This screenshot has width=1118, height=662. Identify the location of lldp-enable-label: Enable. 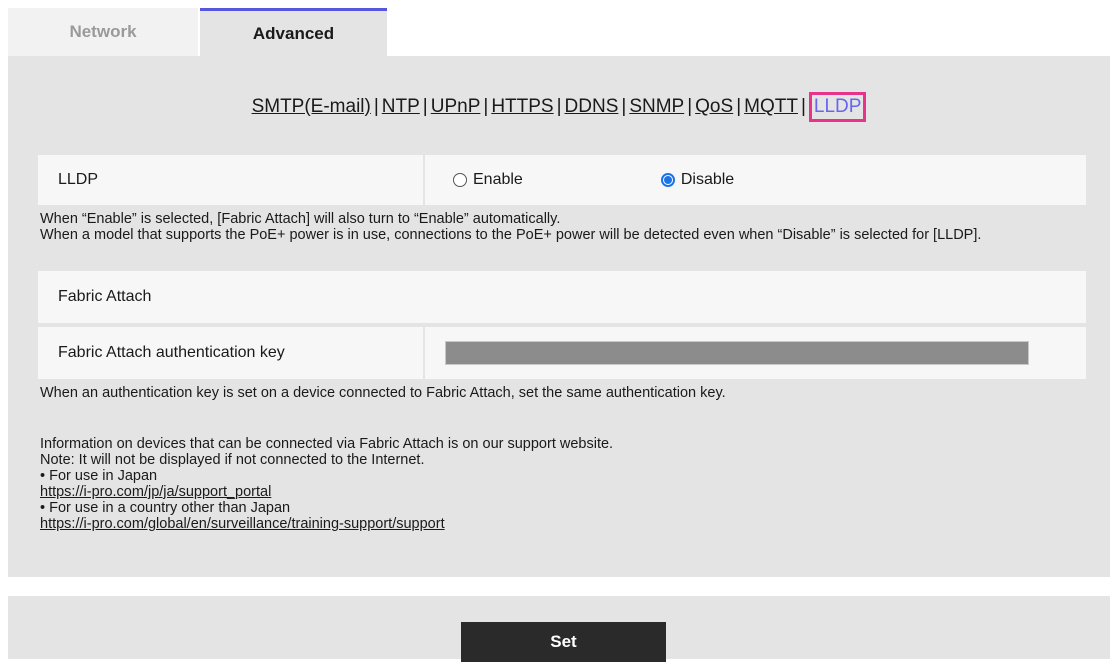
(498, 179).